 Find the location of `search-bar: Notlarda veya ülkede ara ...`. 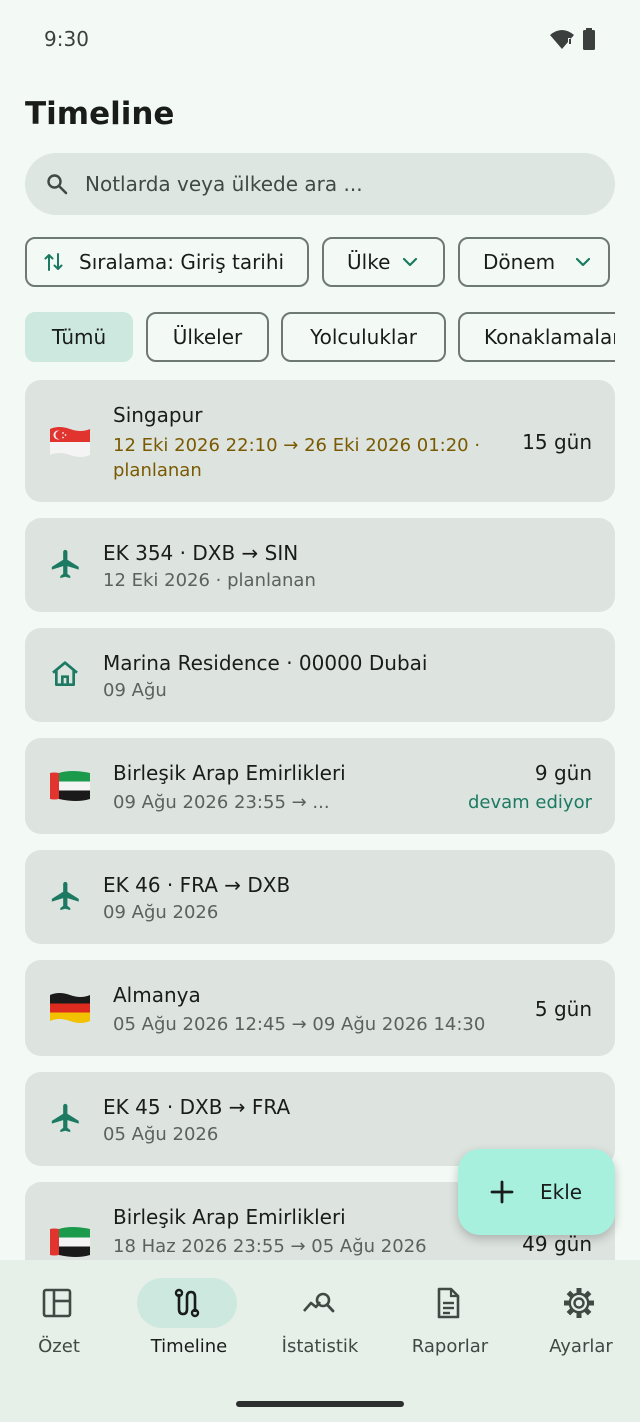

search-bar: Notlarda veya ülkede ara ... is located at coordinates (320, 184).